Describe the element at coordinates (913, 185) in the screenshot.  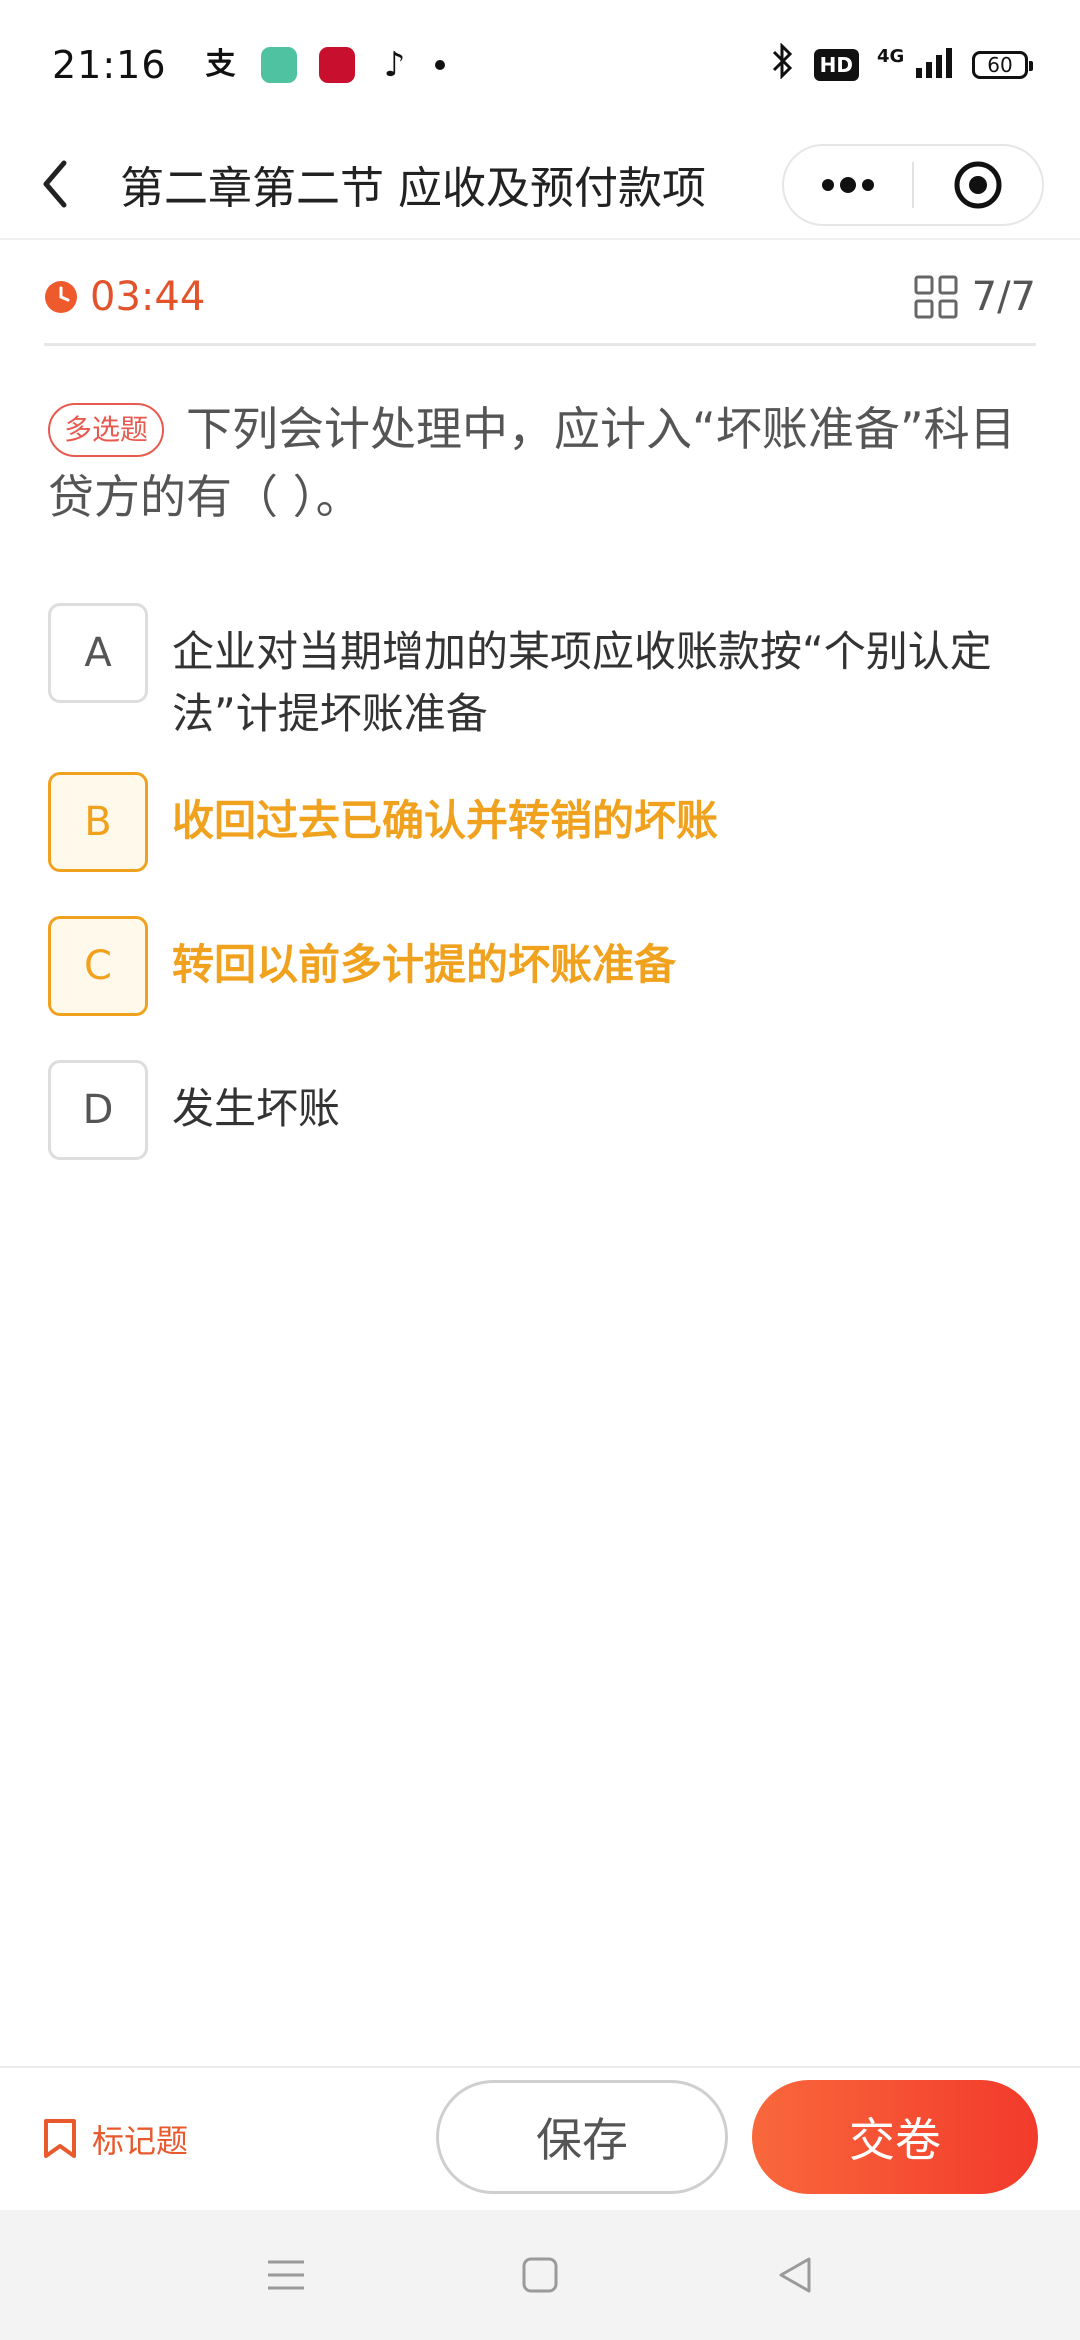
I see `miniprogram-capsule` at that location.